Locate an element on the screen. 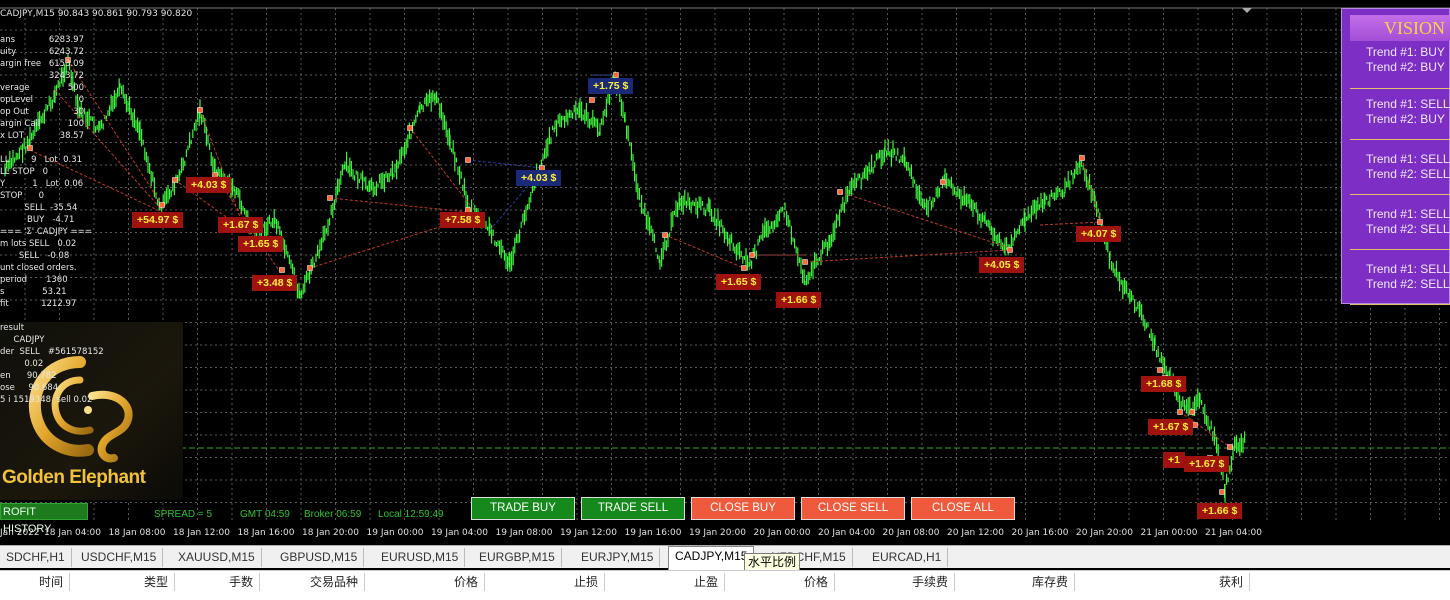 Image resolution: width=1450 pixels, height=600 pixels. table-column-header: 交易品种 is located at coordinates (312, 582).